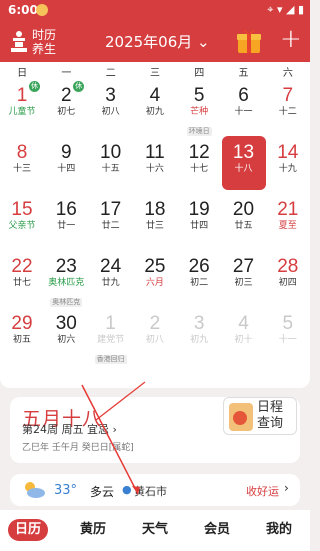 Image resolution: width=320 pixels, height=551 pixels. I want to click on app-header: 时历 养生 2025年06月 ⌄ +, so click(155, 42).